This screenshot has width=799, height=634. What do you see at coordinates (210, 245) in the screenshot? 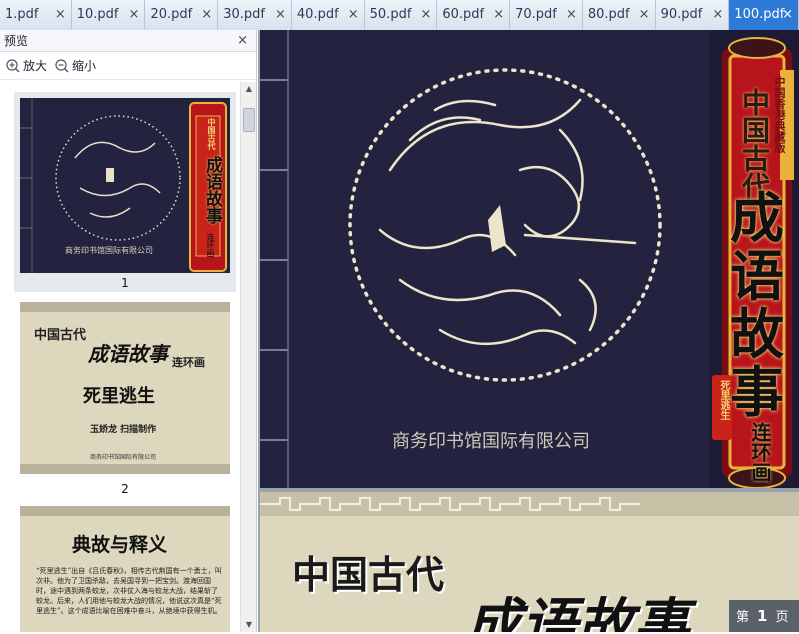
I see `thumbnail-1-sub: 连环画` at bounding box center [210, 245].